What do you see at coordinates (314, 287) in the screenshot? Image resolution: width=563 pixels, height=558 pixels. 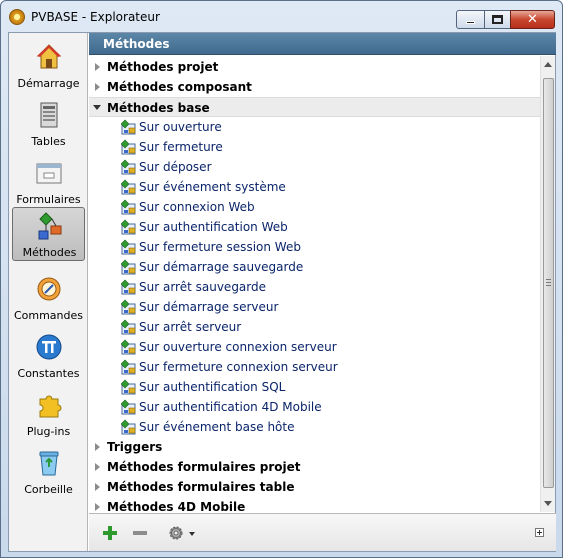 I see `database-method-item: Sur arrêt sauvegarde` at bounding box center [314, 287].